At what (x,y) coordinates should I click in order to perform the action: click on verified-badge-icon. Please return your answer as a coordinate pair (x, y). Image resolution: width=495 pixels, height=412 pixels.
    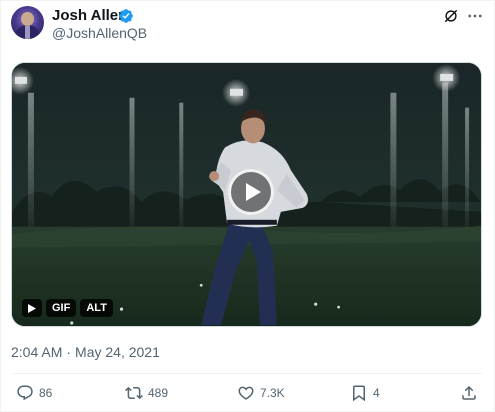
    Looking at the image, I should click on (126, 16).